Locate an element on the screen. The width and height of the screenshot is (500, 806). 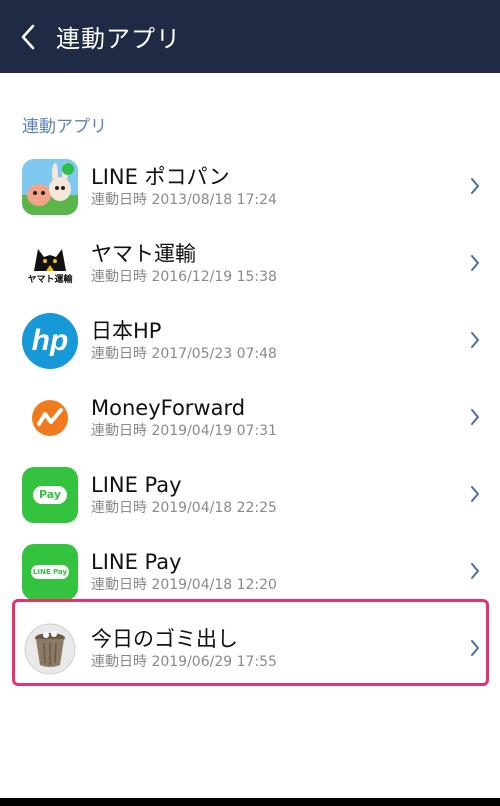
header-bar: 連動アプリ is located at coordinates (250, 36).